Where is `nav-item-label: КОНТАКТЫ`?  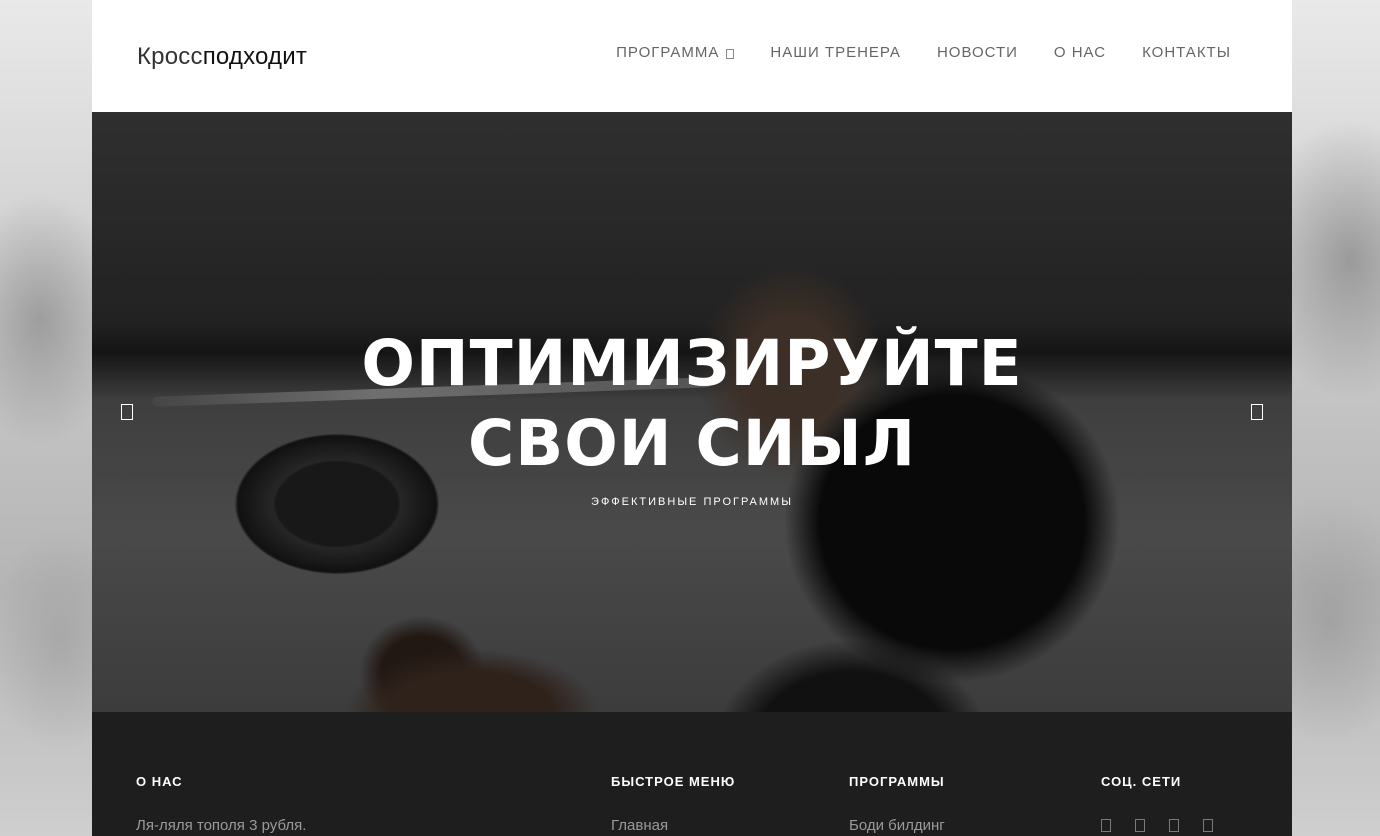
nav-item-label: КОНТАКТЫ is located at coordinates (1186, 52).